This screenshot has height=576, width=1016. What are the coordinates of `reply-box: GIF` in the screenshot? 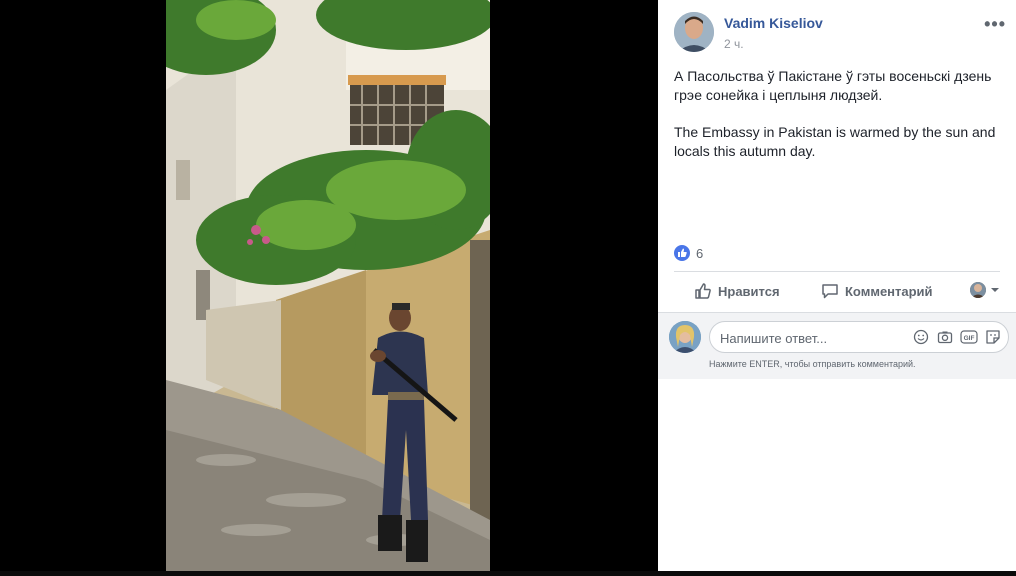 It's located at (859, 337).